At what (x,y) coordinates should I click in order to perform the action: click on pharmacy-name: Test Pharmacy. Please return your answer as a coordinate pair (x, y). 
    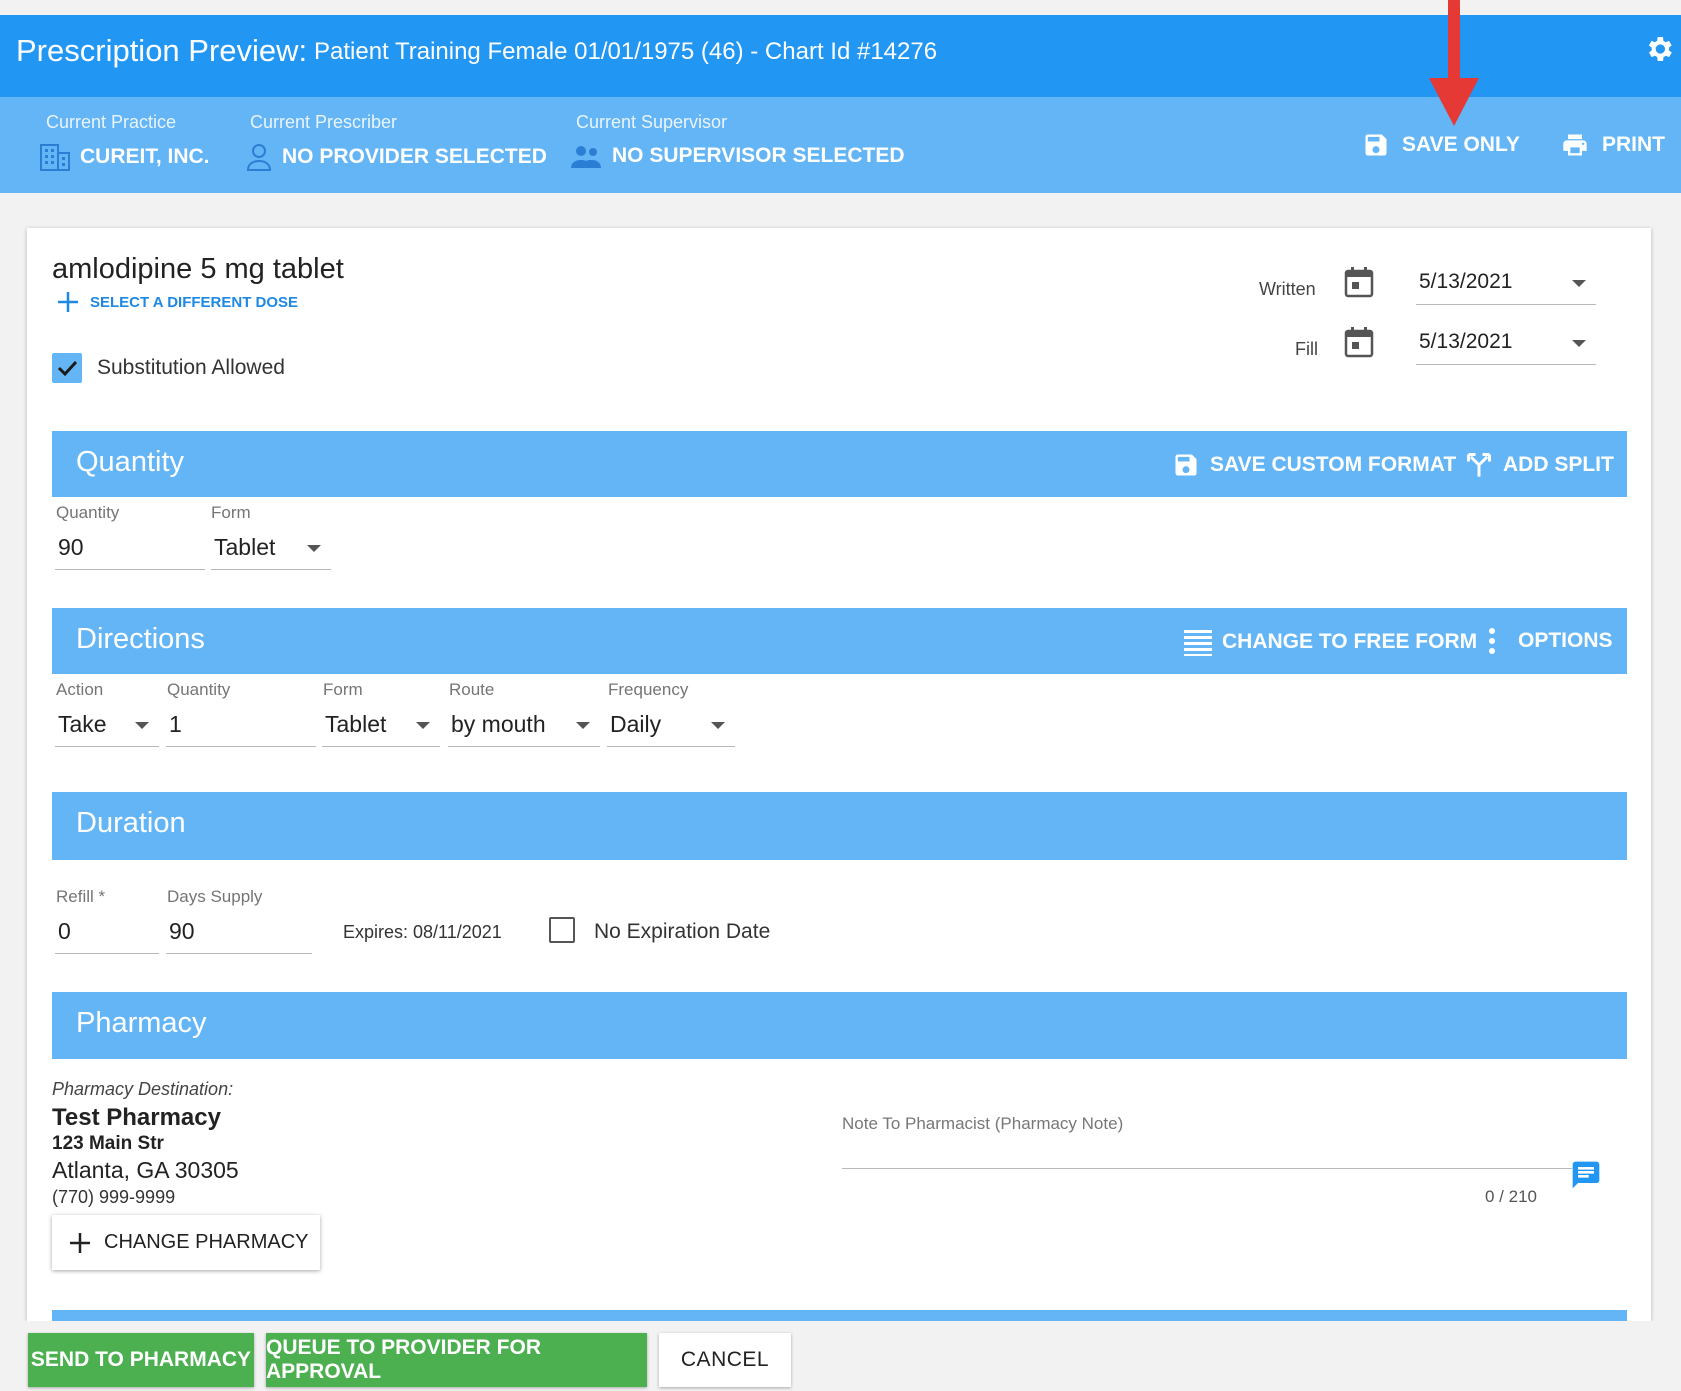
    Looking at the image, I should click on (136, 1117).